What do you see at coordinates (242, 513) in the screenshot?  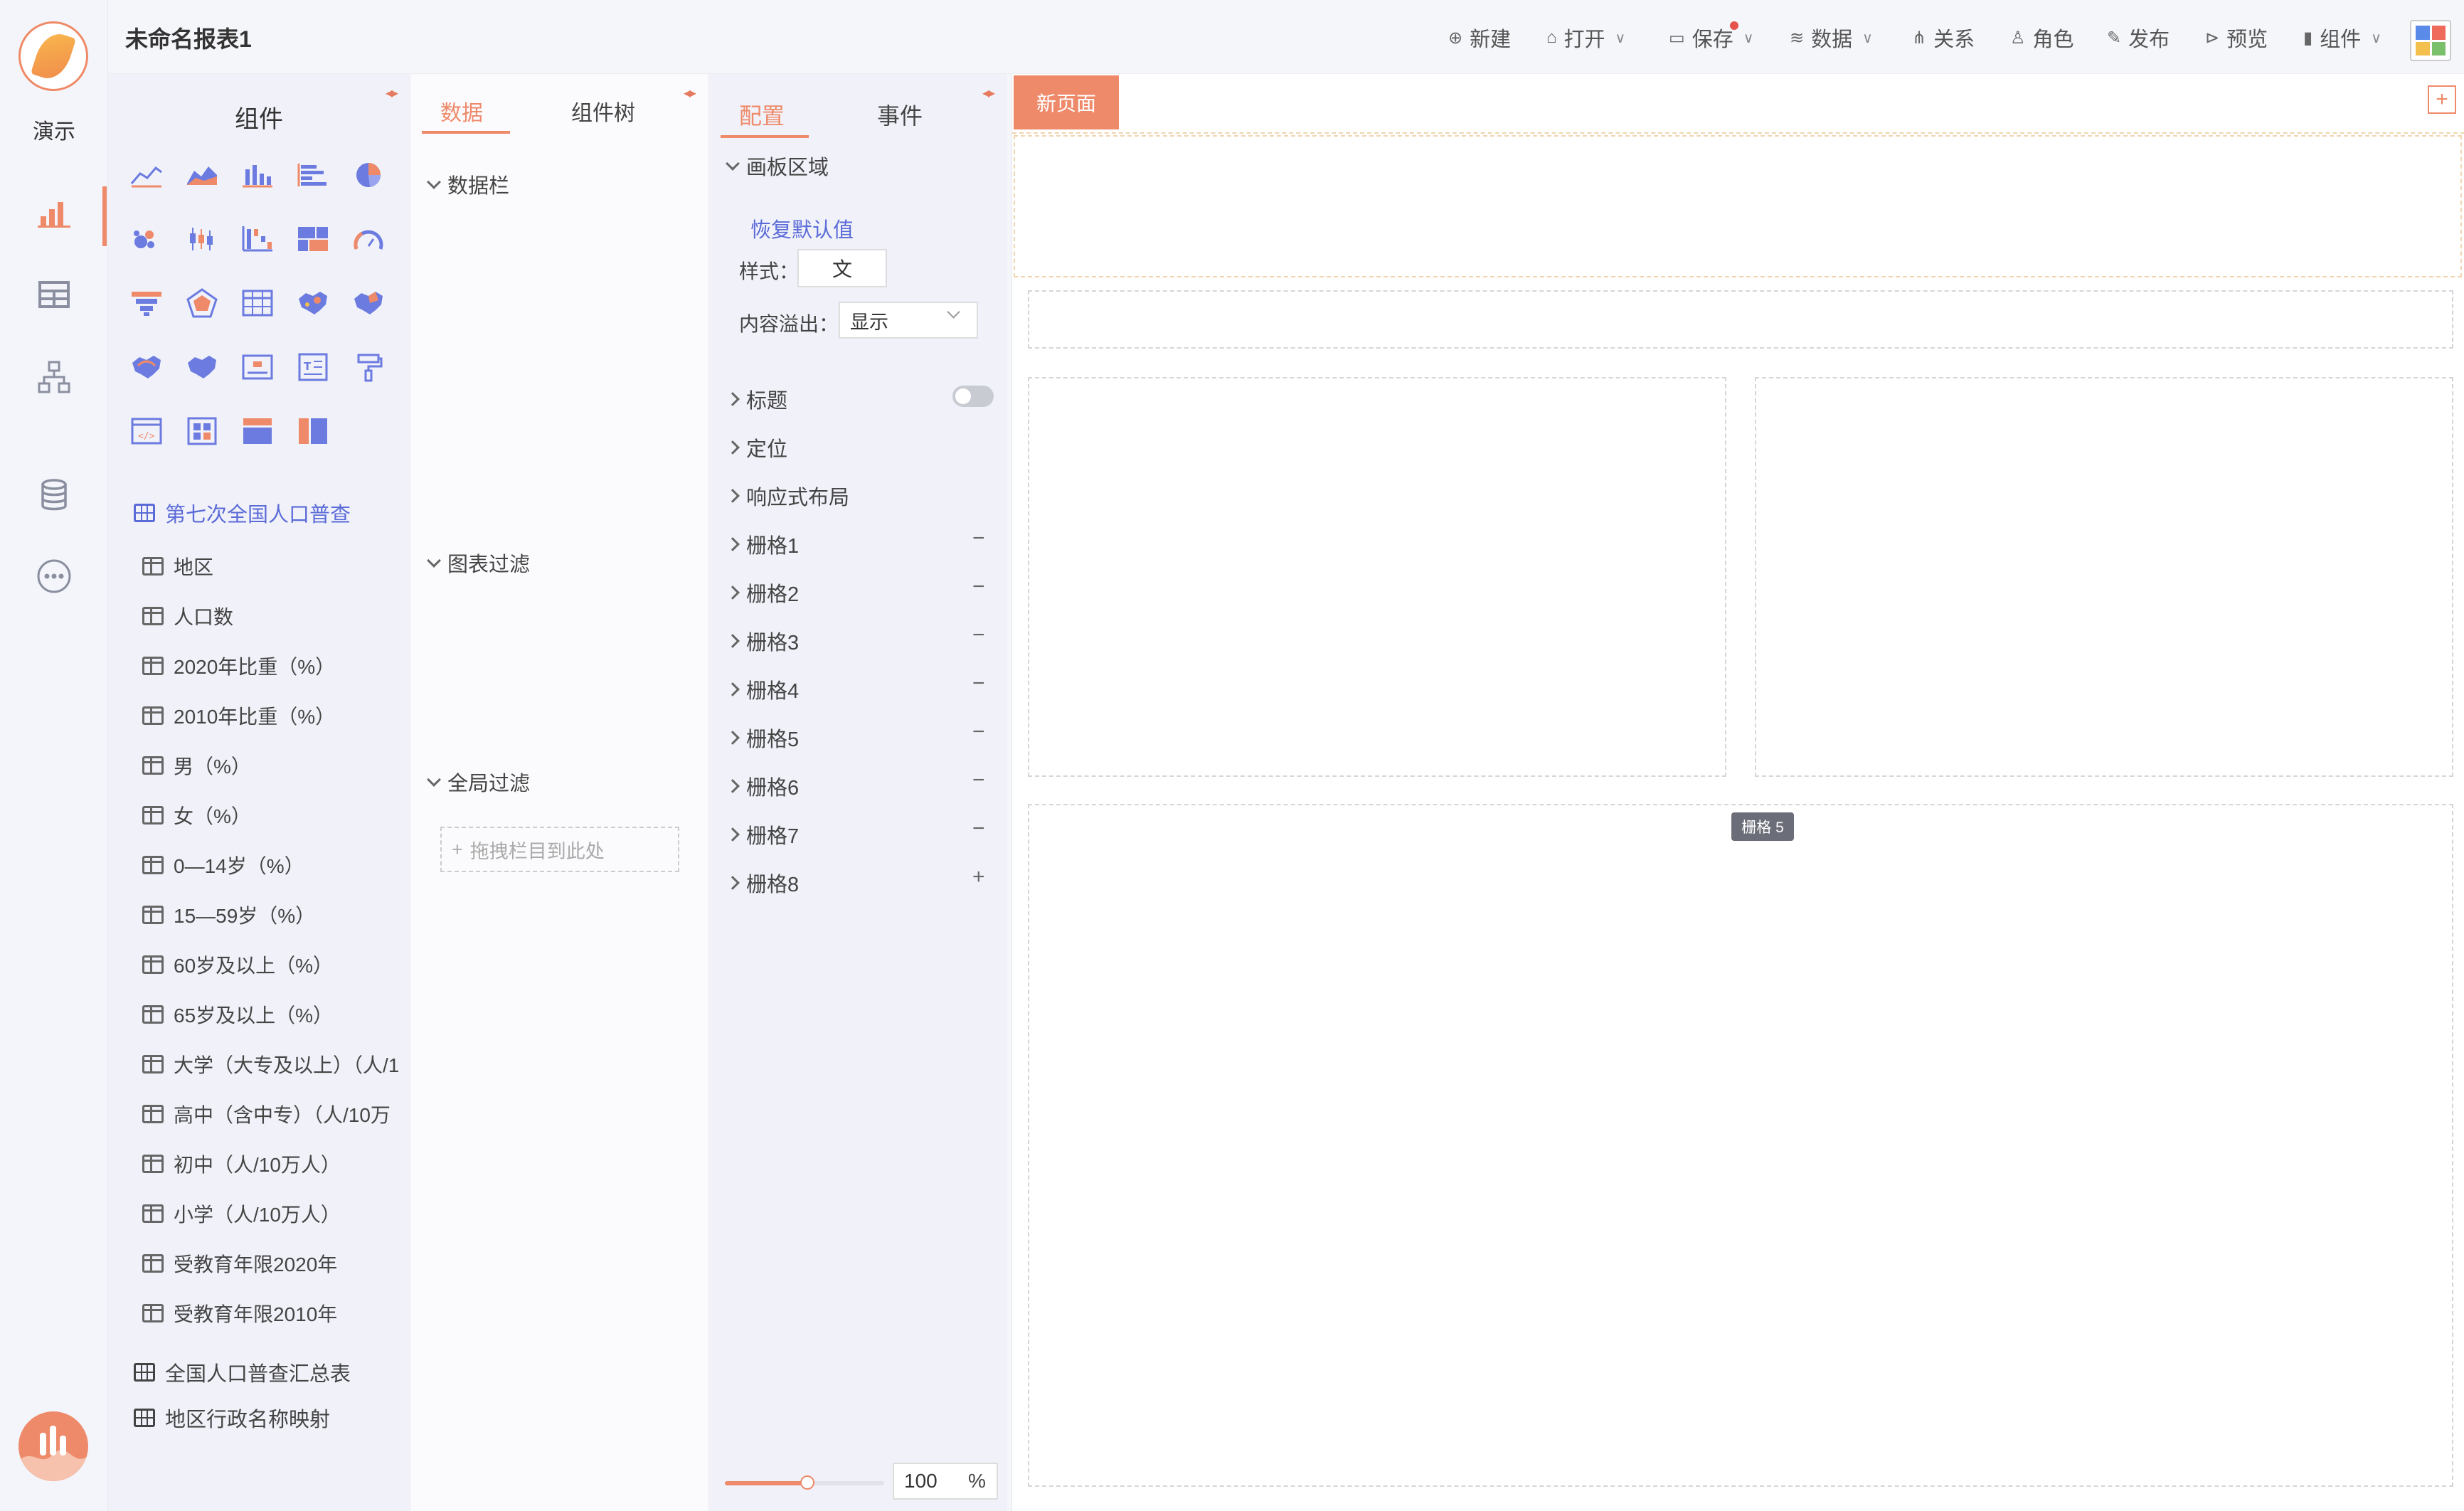 I see `dataset-node: 第七次全国人口普查` at bounding box center [242, 513].